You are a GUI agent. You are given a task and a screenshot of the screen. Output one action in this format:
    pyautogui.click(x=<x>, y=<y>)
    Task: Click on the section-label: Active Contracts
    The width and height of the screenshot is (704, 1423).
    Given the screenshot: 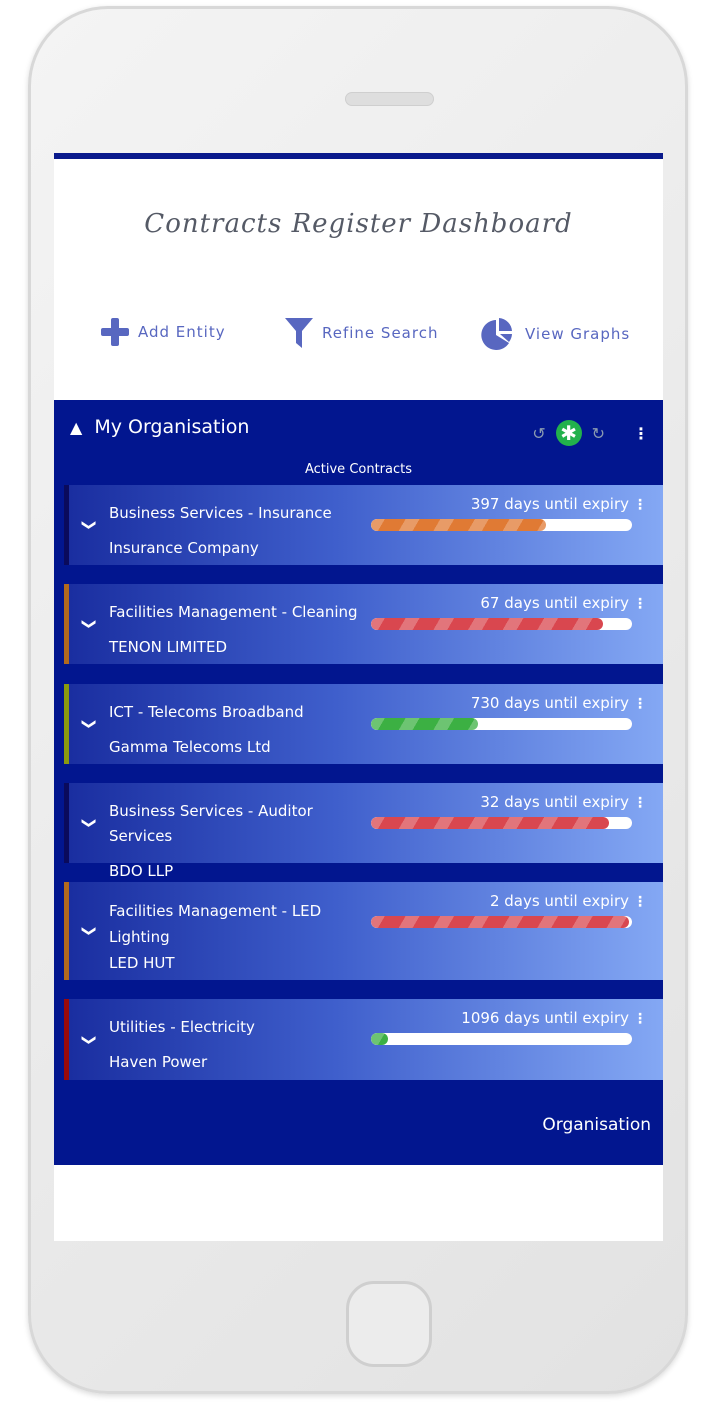 What is the action you would take?
    pyautogui.click(x=358, y=469)
    